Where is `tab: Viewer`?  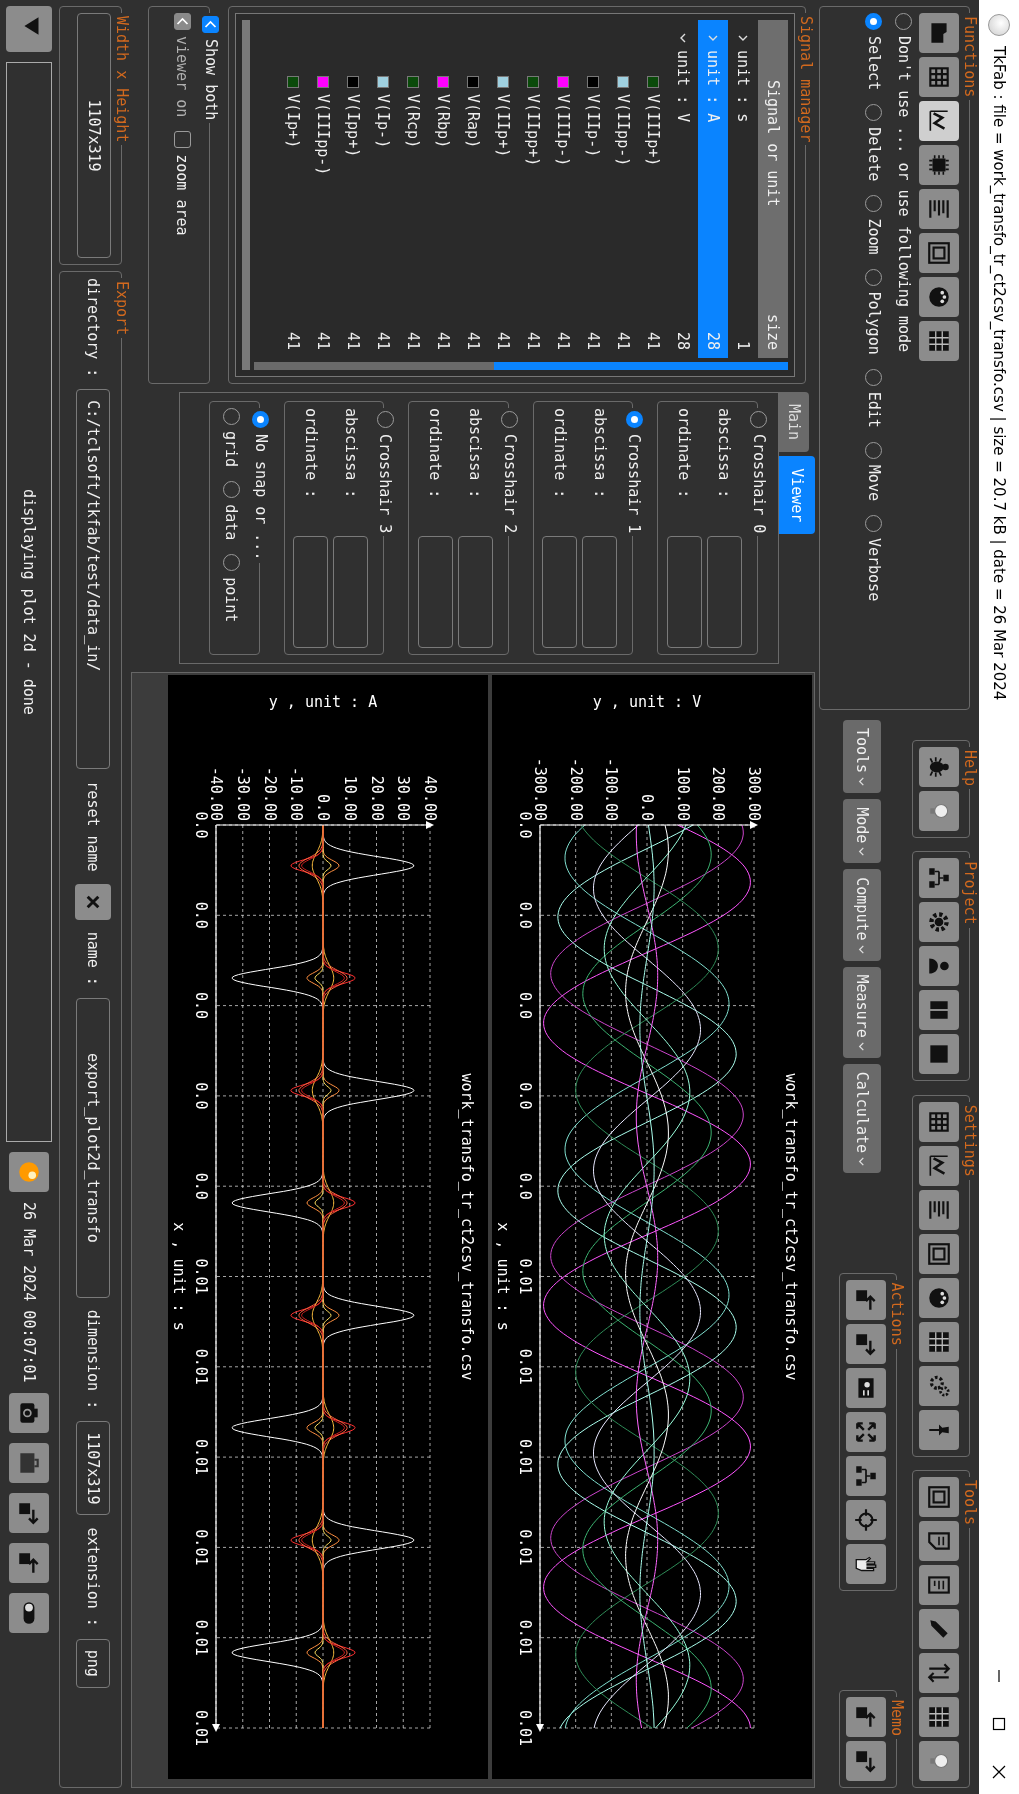 tab: Viewer is located at coordinates (797, 495).